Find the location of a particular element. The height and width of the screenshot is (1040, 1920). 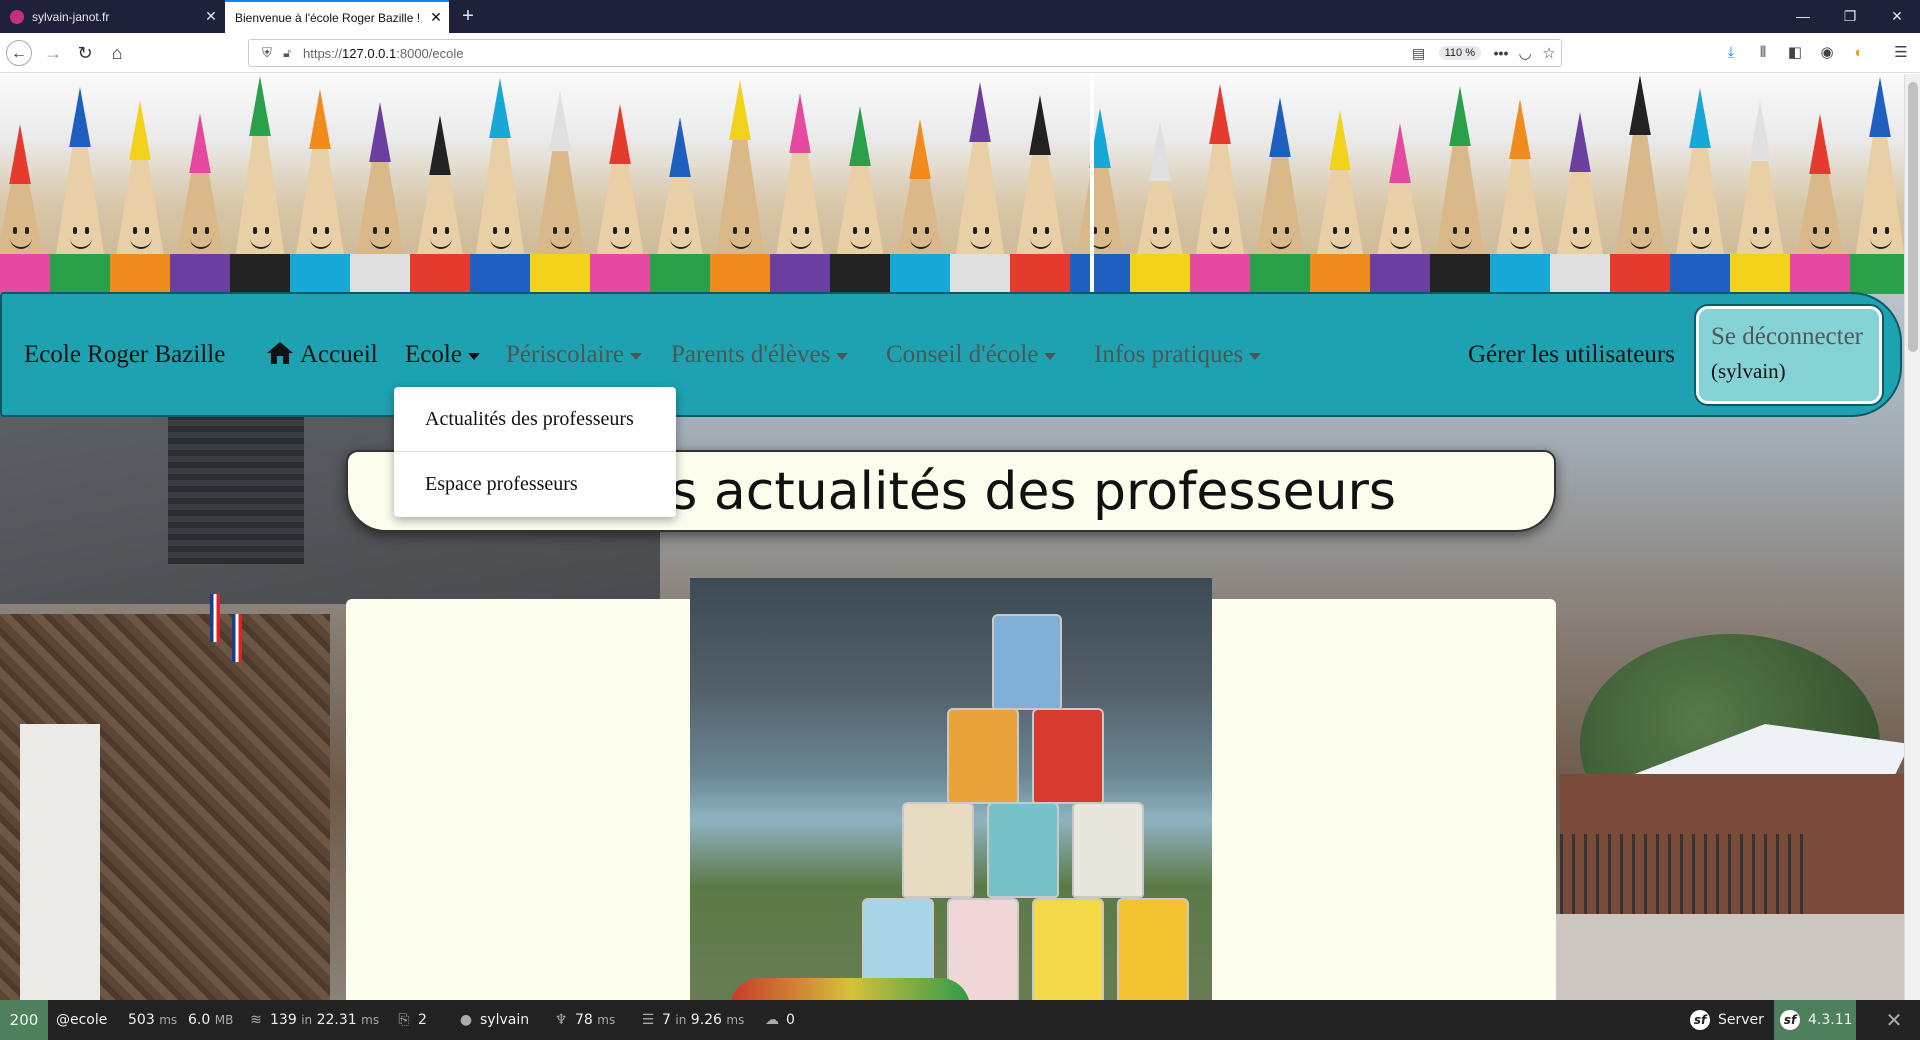

page-actions-icon: ••• is located at coordinates (1501, 53).